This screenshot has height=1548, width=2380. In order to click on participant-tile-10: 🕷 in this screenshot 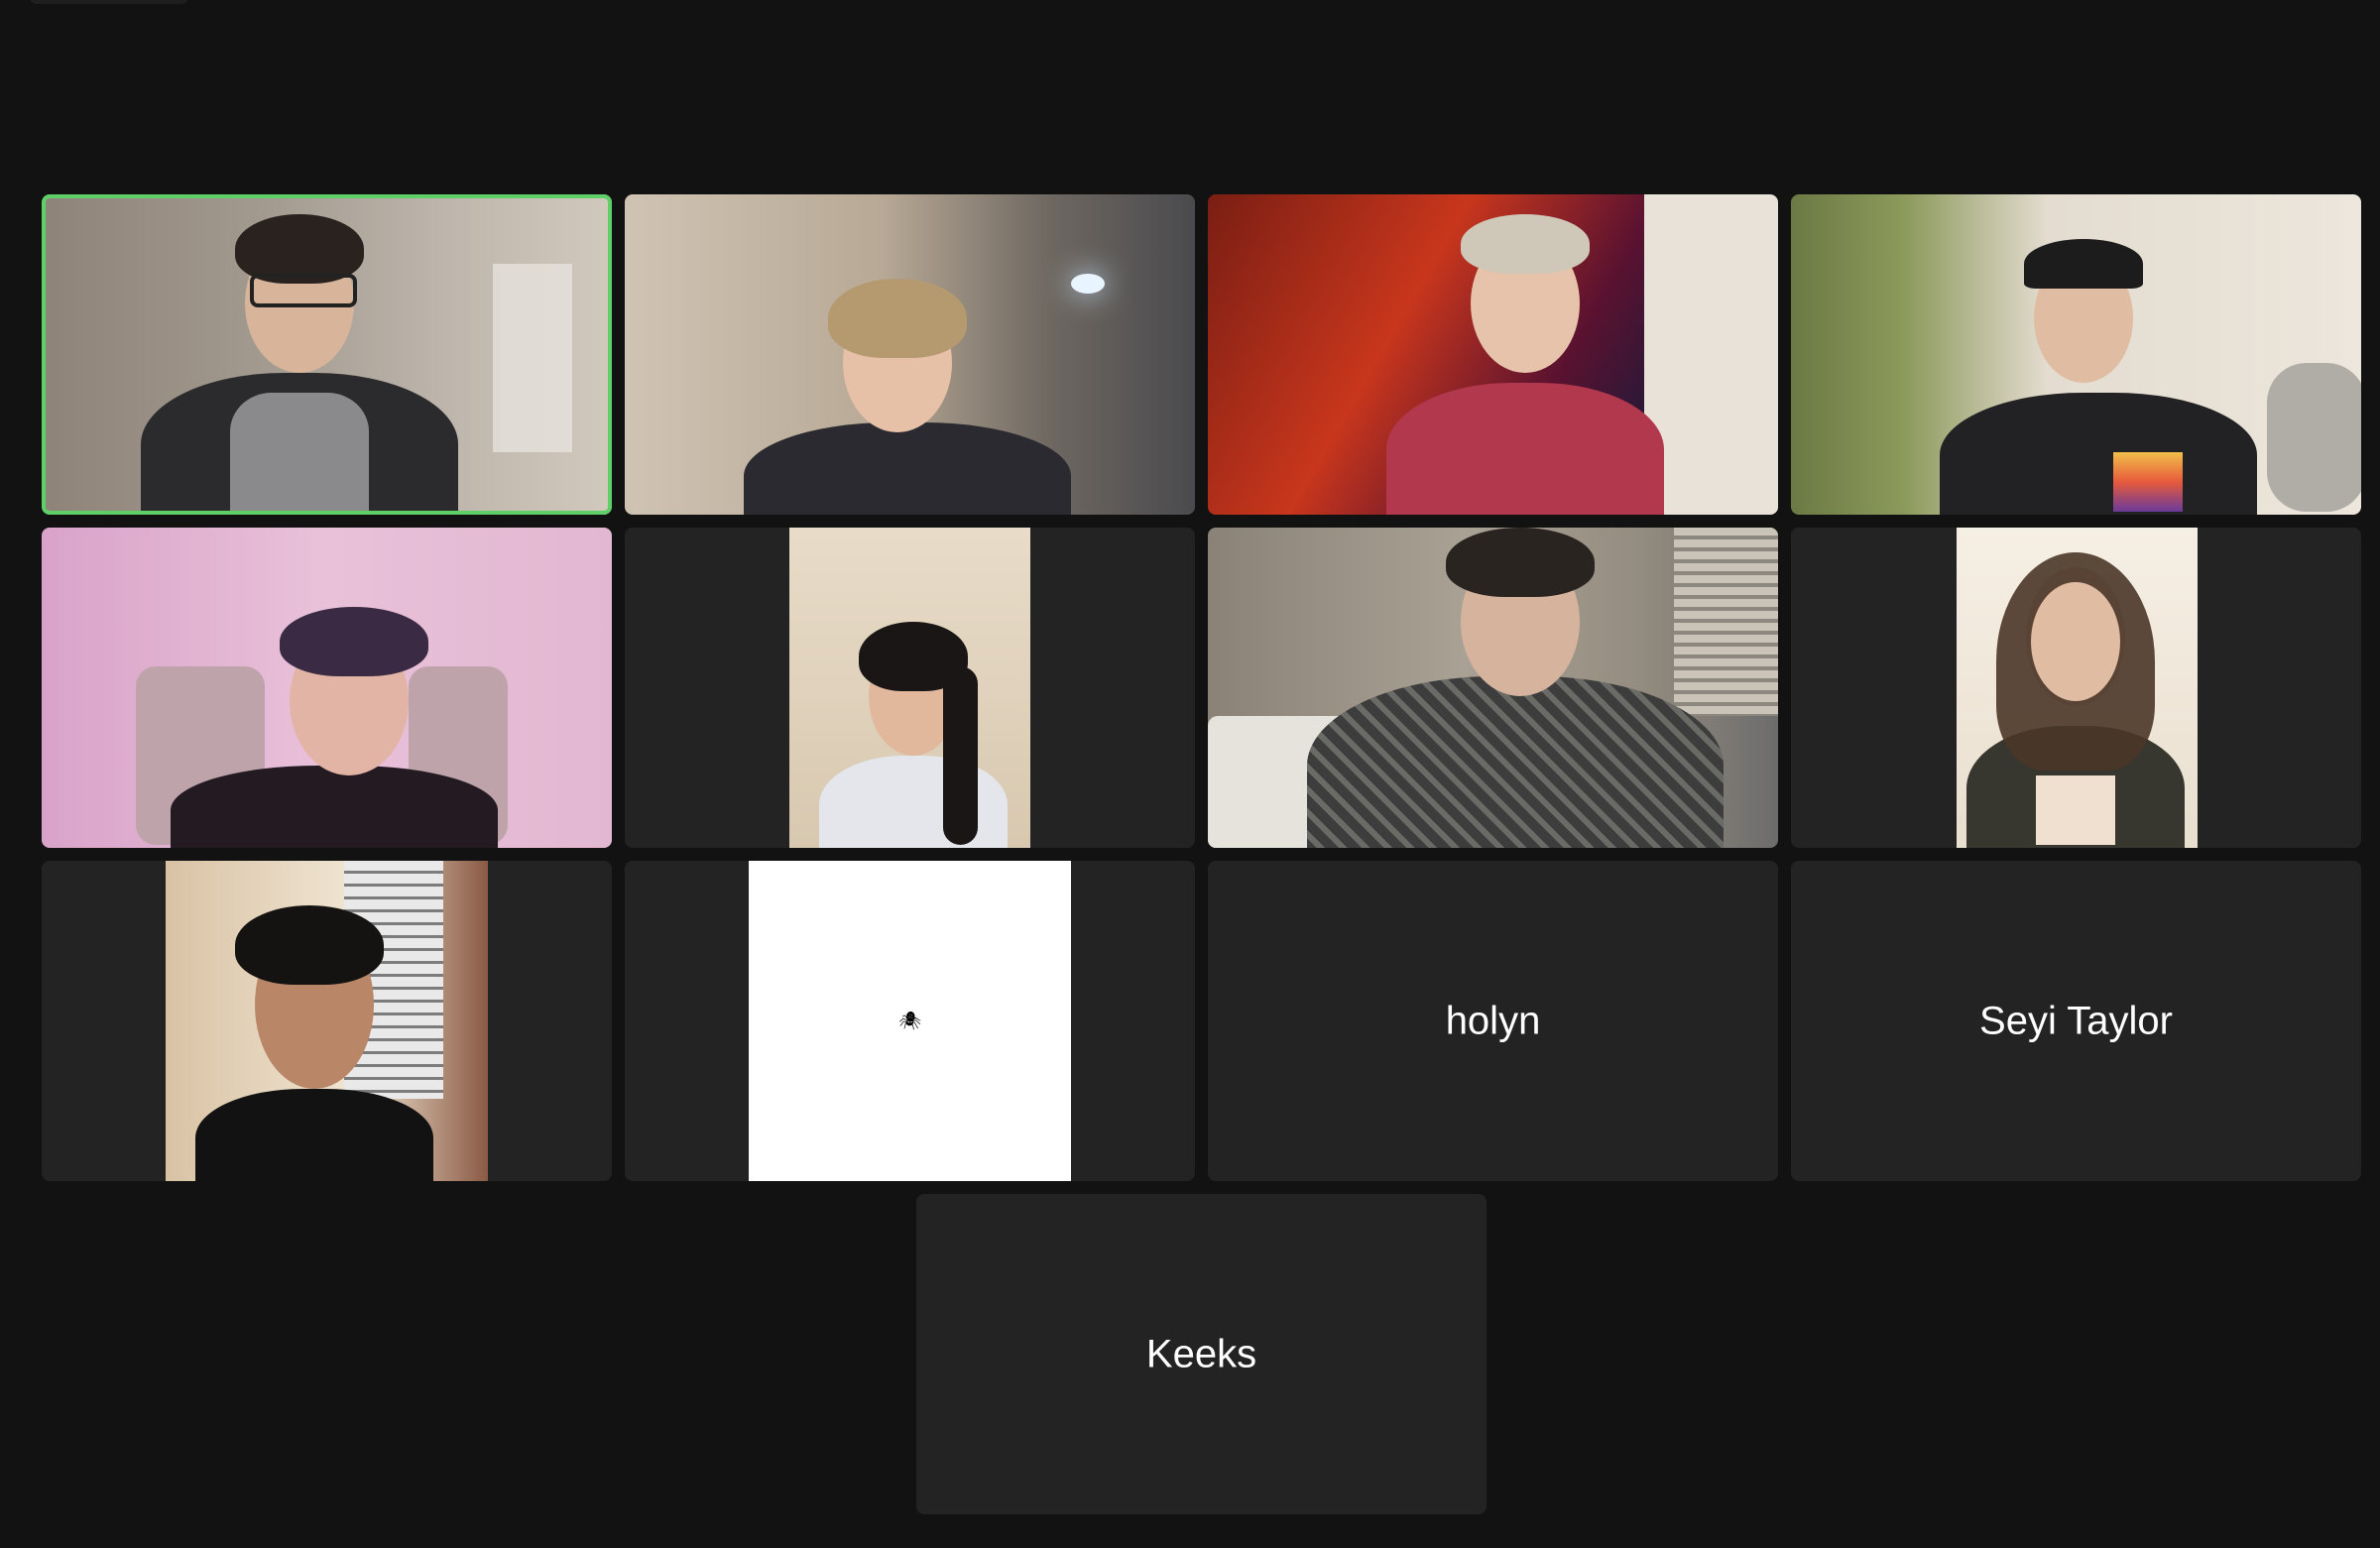, I will do `click(910, 1021)`.